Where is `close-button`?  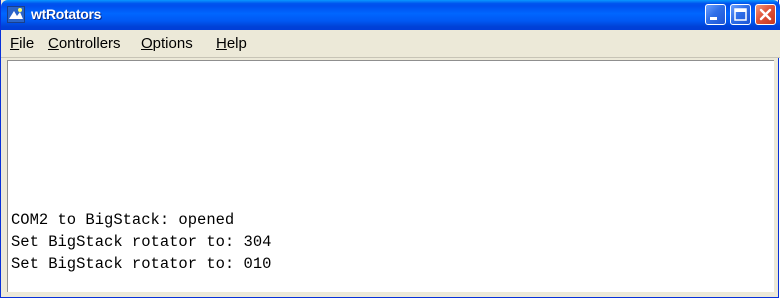 close-button is located at coordinates (765, 14).